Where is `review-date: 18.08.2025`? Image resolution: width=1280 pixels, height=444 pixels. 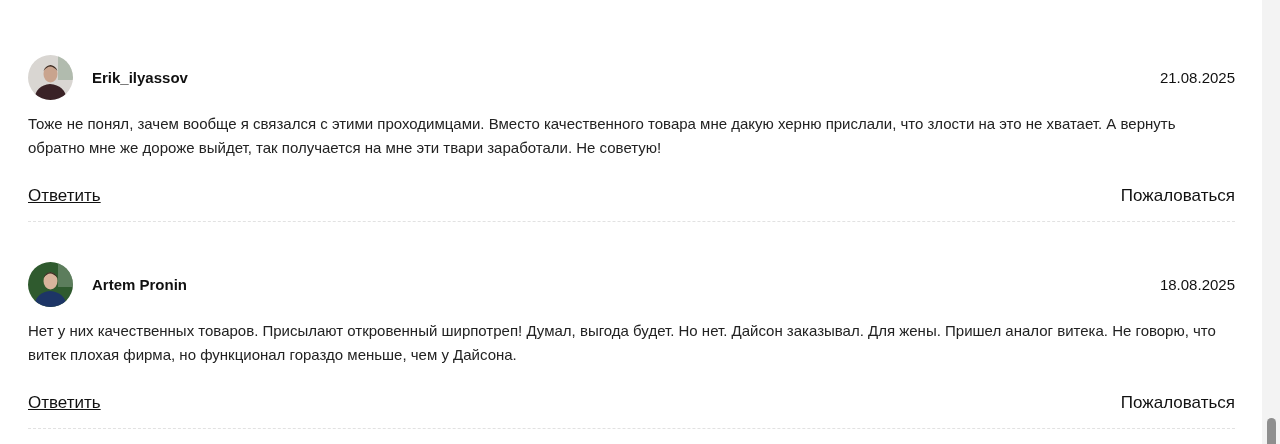
review-date: 18.08.2025 is located at coordinates (1197, 284).